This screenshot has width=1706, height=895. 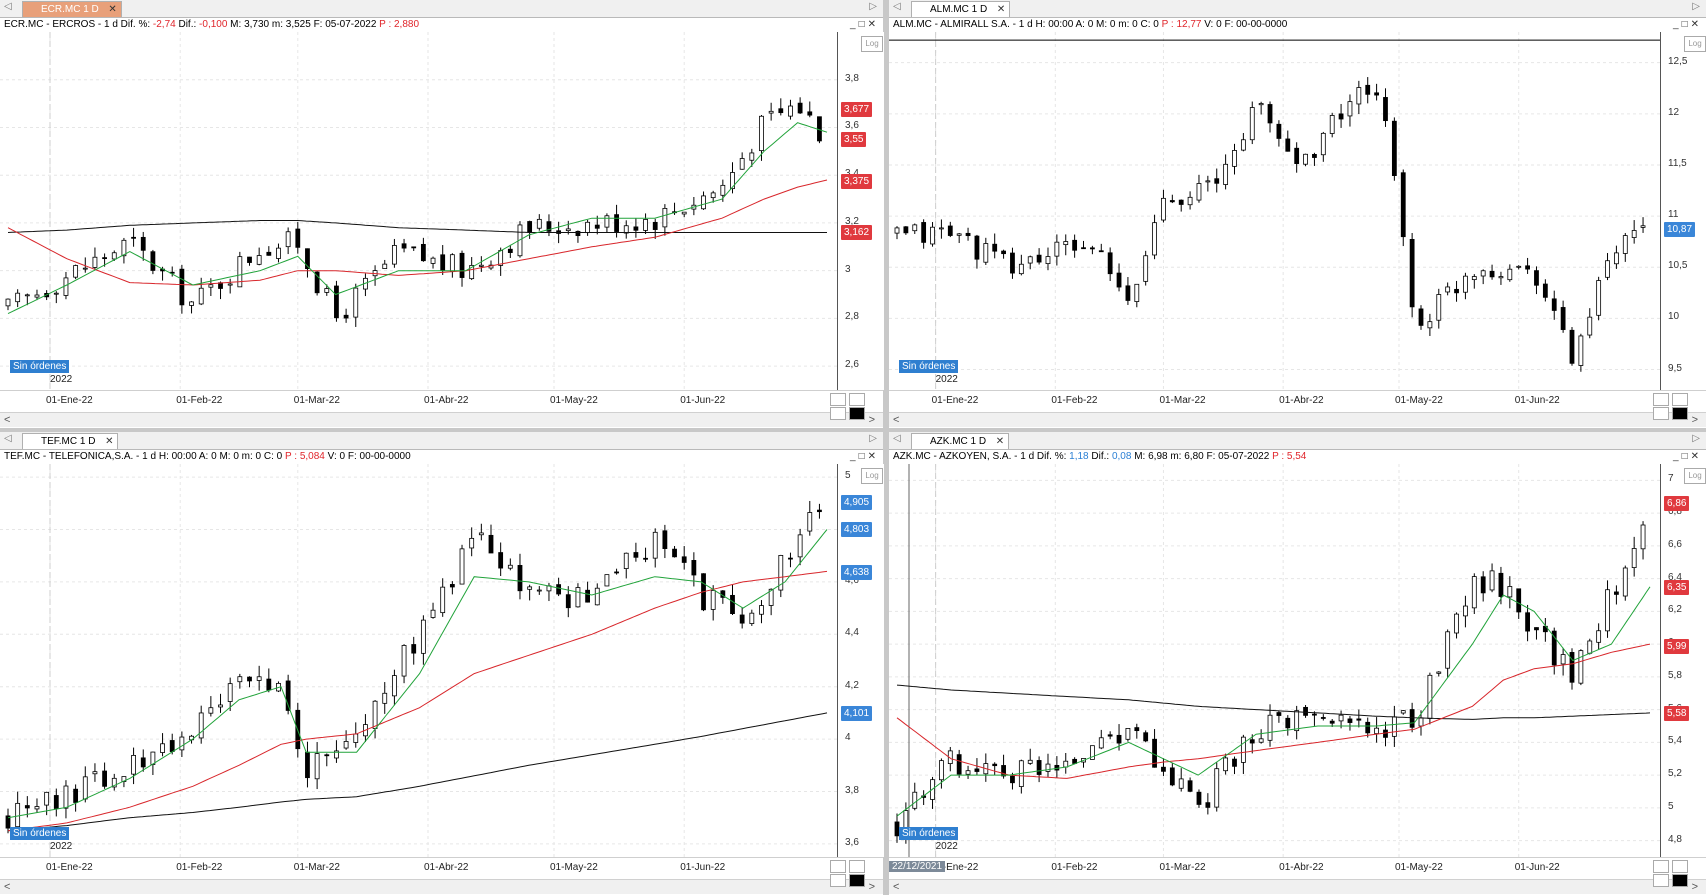 I want to click on chart-tab: TEF.MC 1 D ✕, so click(x=70, y=441).